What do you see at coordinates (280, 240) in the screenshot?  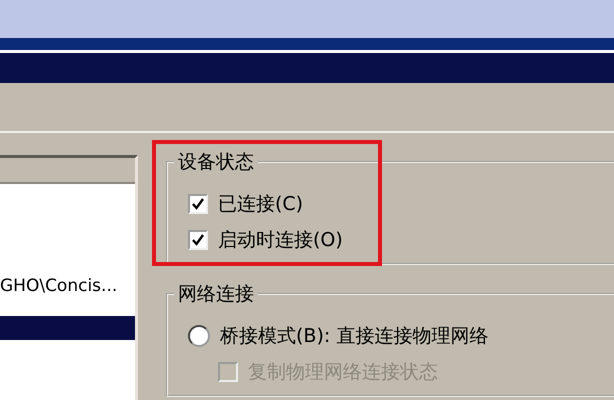 I see `option-label: 启动时连接(O)` at bounding box center [280, 240].